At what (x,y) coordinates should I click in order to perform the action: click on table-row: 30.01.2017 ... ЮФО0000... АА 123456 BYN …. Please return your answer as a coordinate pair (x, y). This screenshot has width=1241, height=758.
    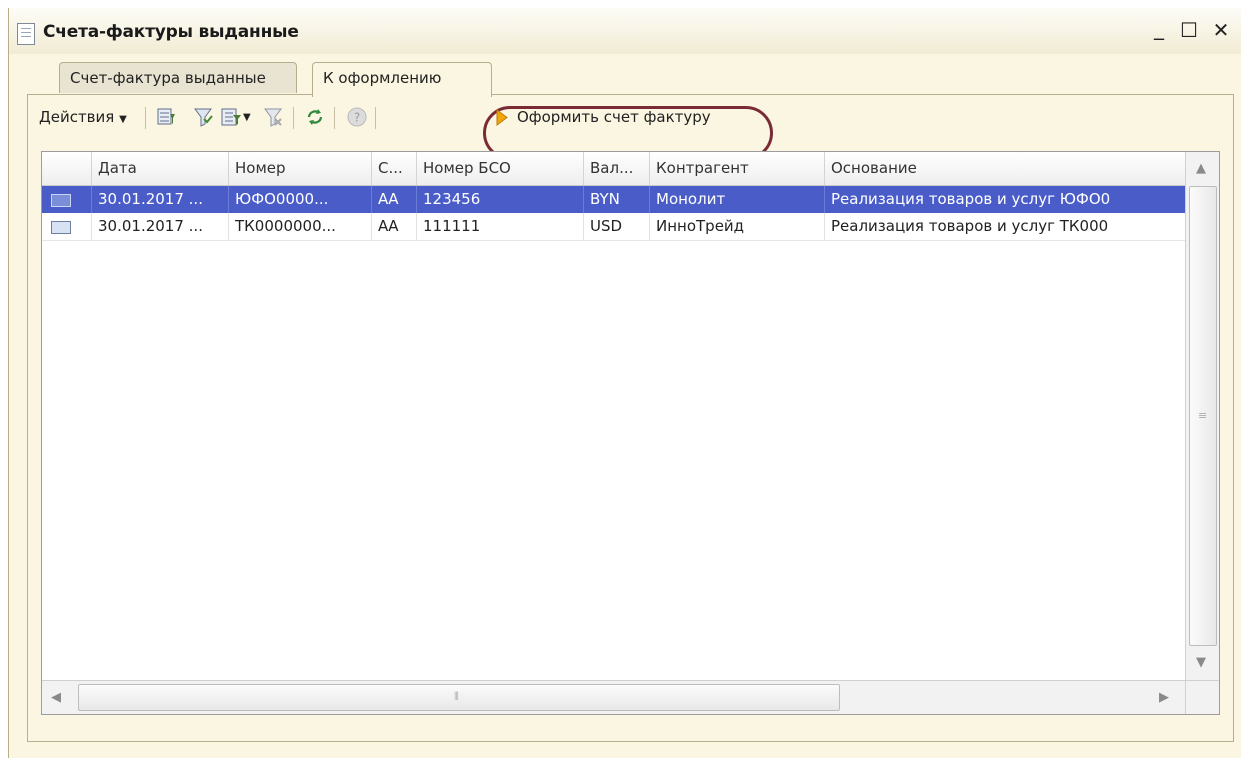
    Looking at the image, I should click on (613, 199).